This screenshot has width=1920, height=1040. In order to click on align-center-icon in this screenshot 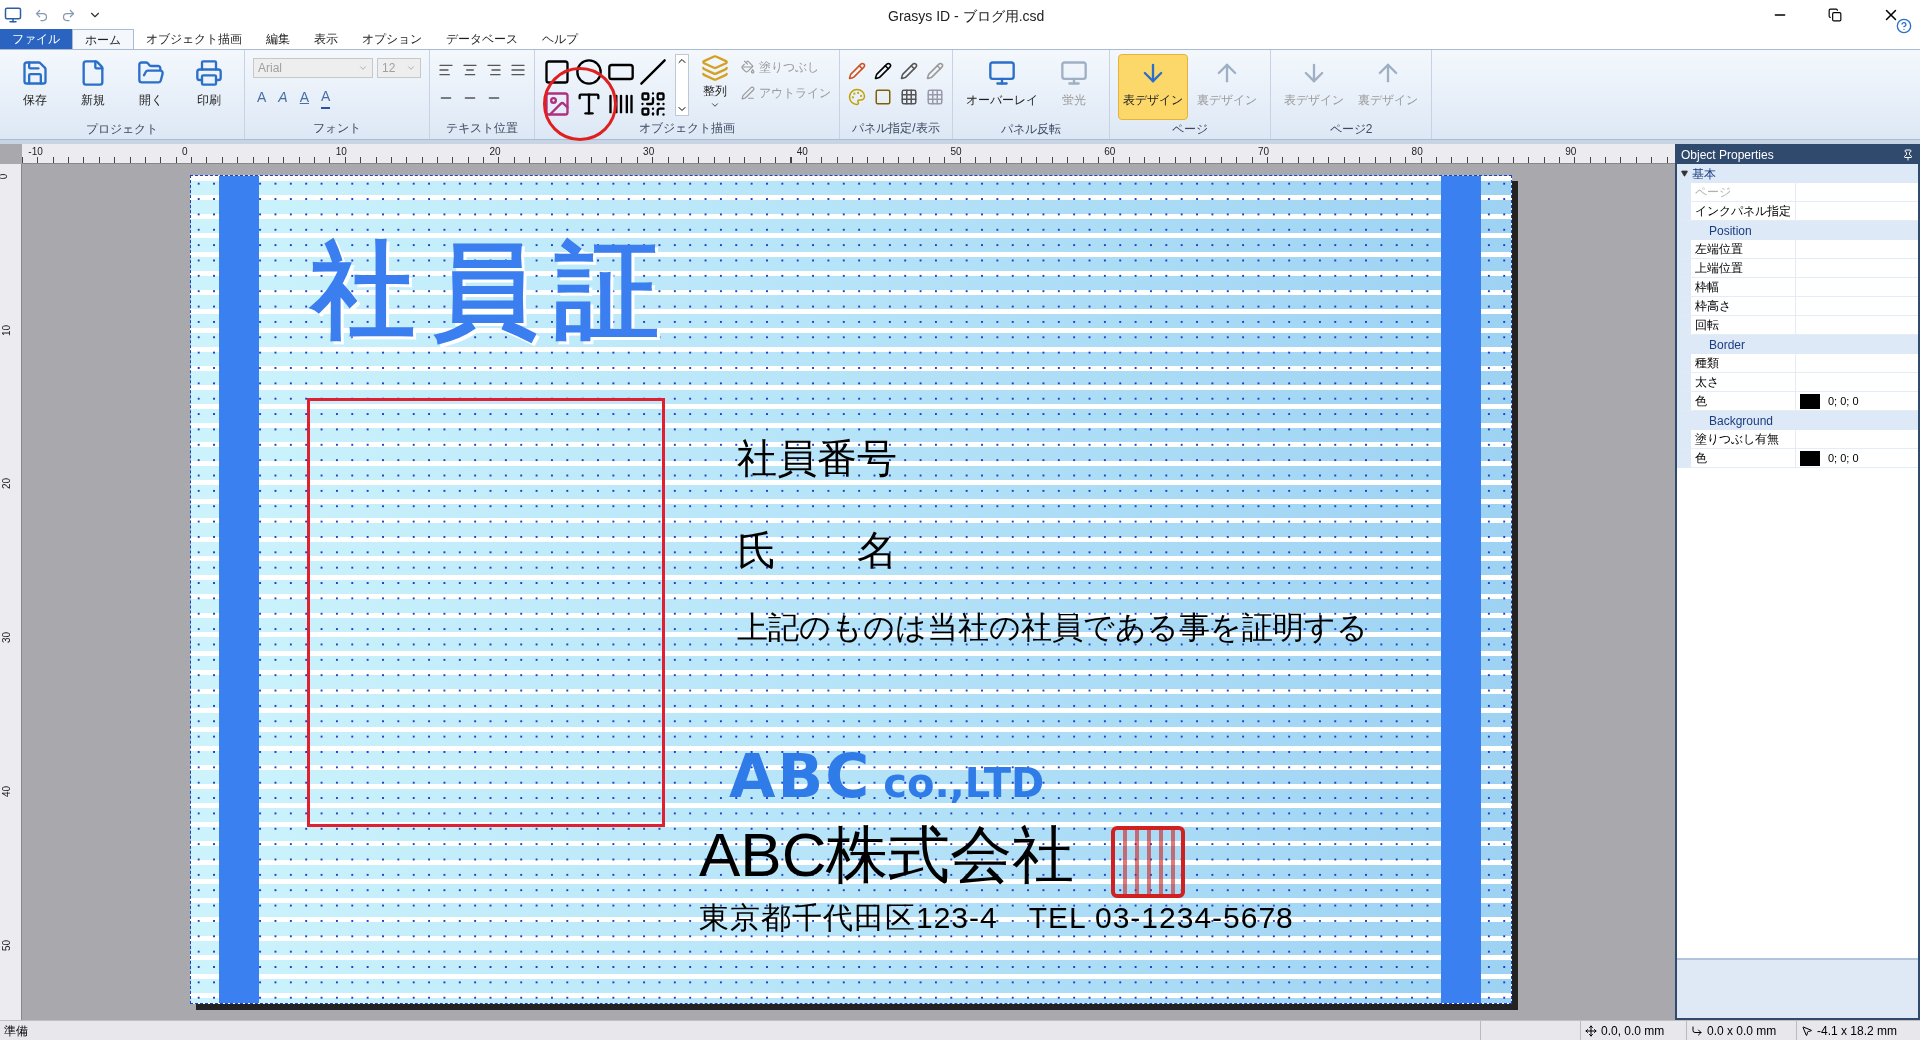, I will do `click(470, 70)`.